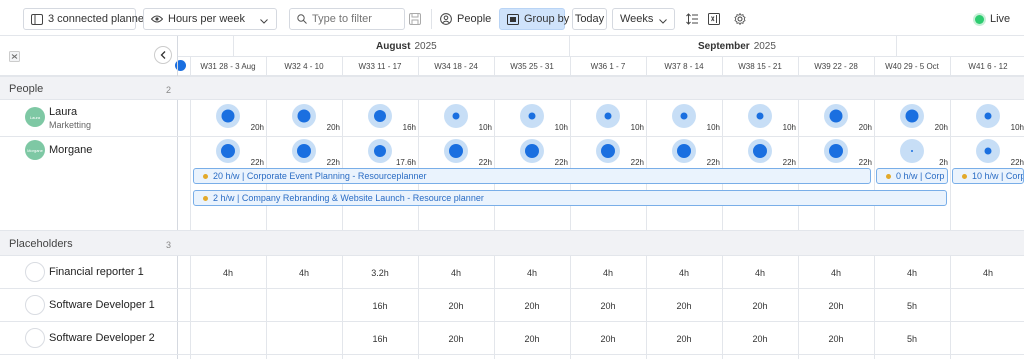 Image resolution: width=1024 pixels, height=359 pixels. I want to click on week-header: W36 1 - 7, so click(608, 66).